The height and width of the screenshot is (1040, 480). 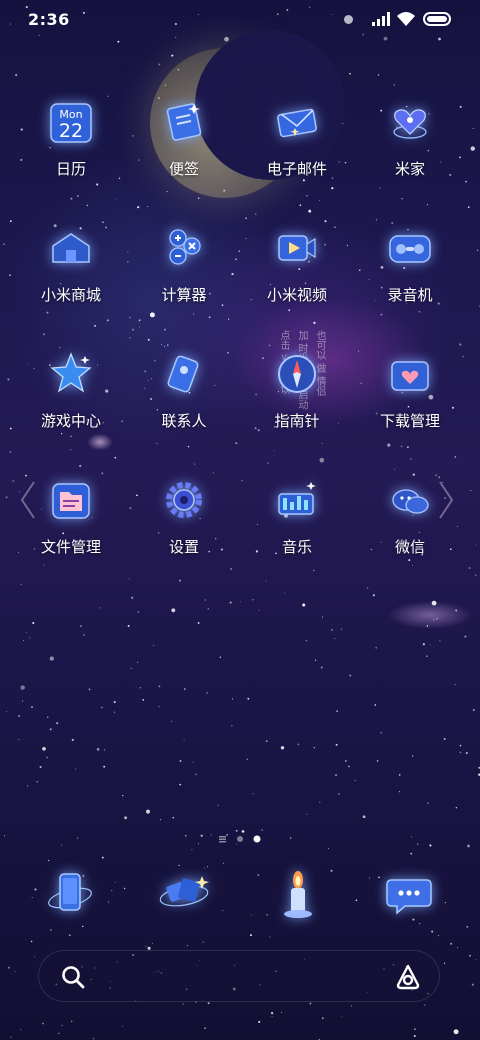 I want to click on search-bar, so click(x=239, y=976).